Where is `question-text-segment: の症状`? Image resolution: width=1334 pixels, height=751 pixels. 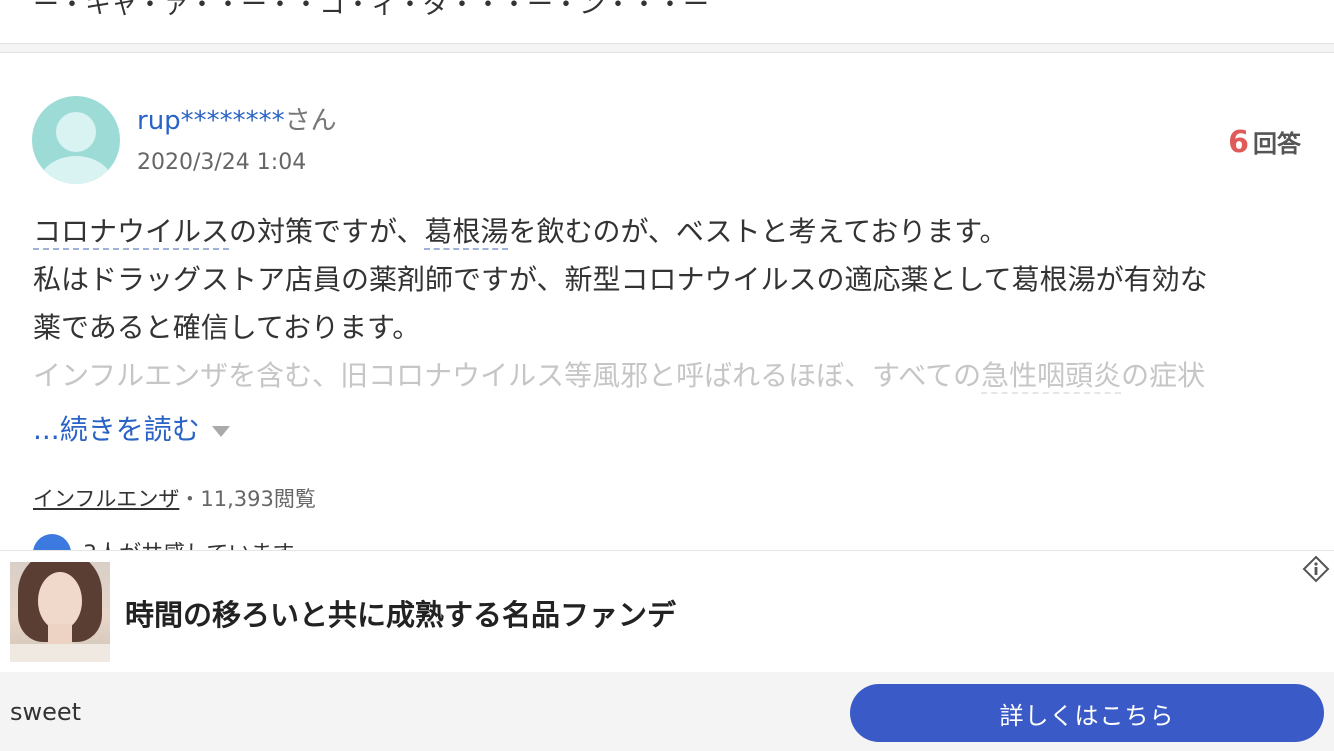 question-text-segment: の症状 is located at coordinates (1163, 375).